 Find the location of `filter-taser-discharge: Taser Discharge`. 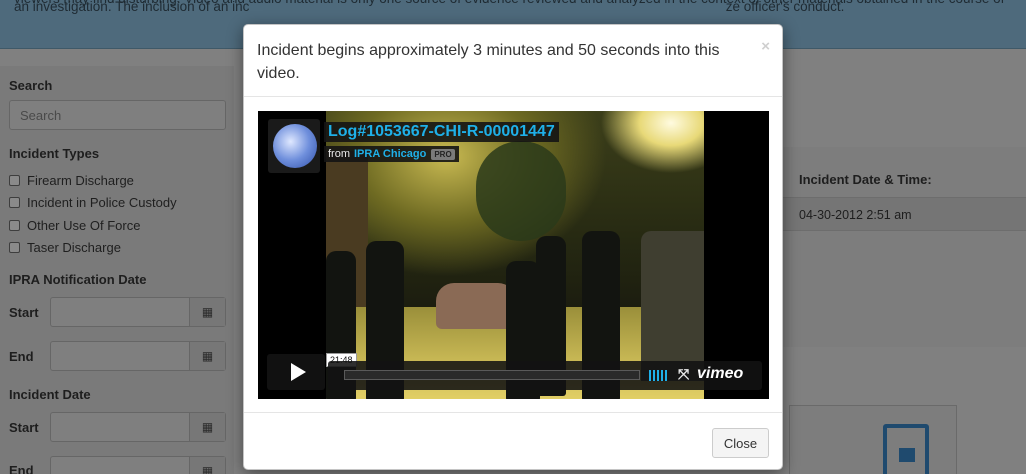

filter-taser-discharge: Taser Discharge is located at coordinates (65, 247).